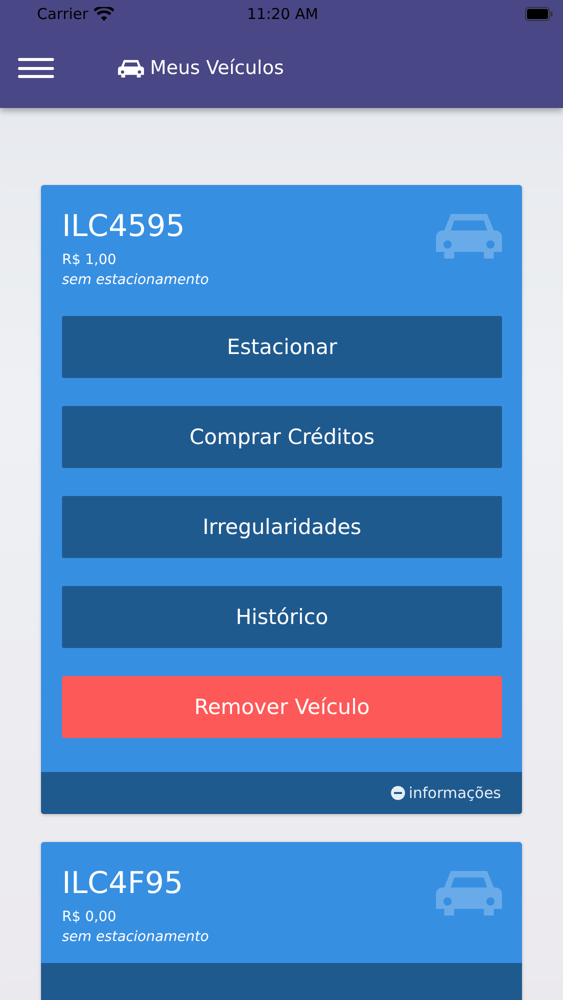  Describe the element at coordinates (282, 527) in the screenshot. I see `action-button: Irregularidades` at that location.